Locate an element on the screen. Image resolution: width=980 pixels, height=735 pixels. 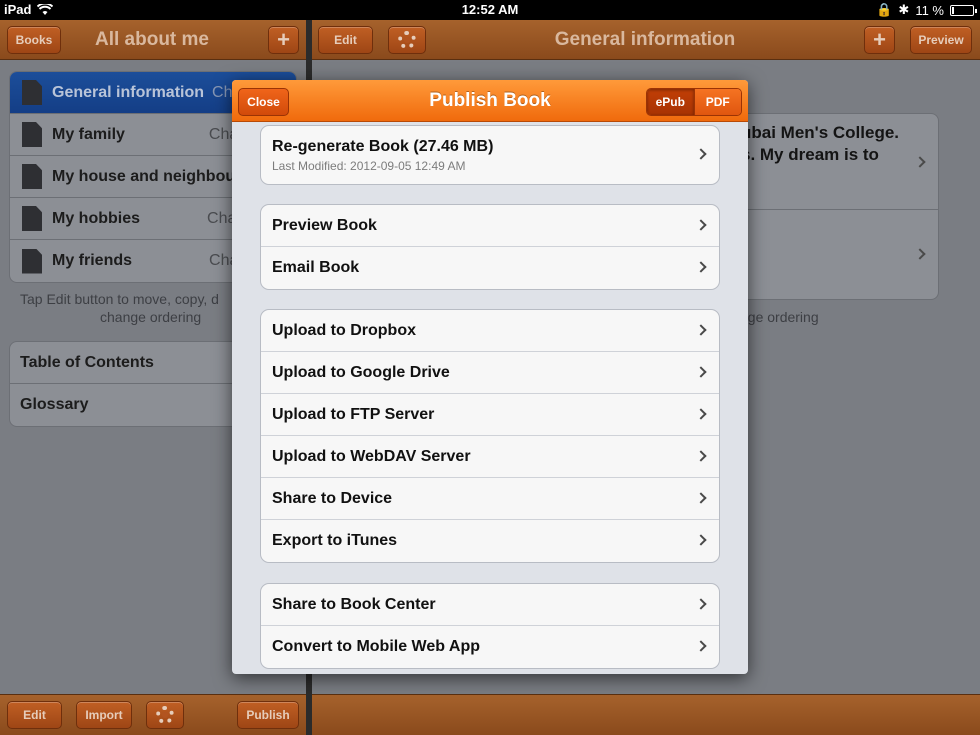
content-hint: nge ordering is located at coordinates (779, 317).